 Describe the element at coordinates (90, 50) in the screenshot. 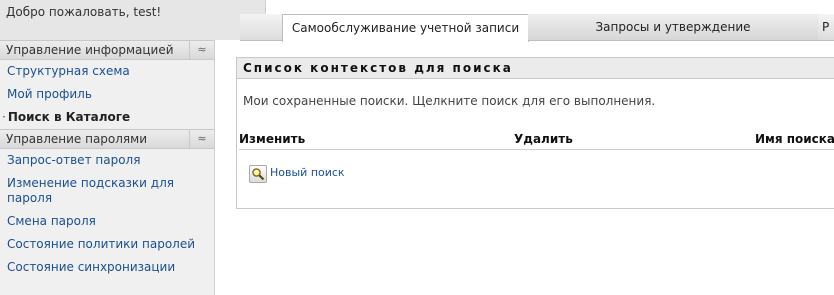

I see `section-title: Управление информацией` at that location.